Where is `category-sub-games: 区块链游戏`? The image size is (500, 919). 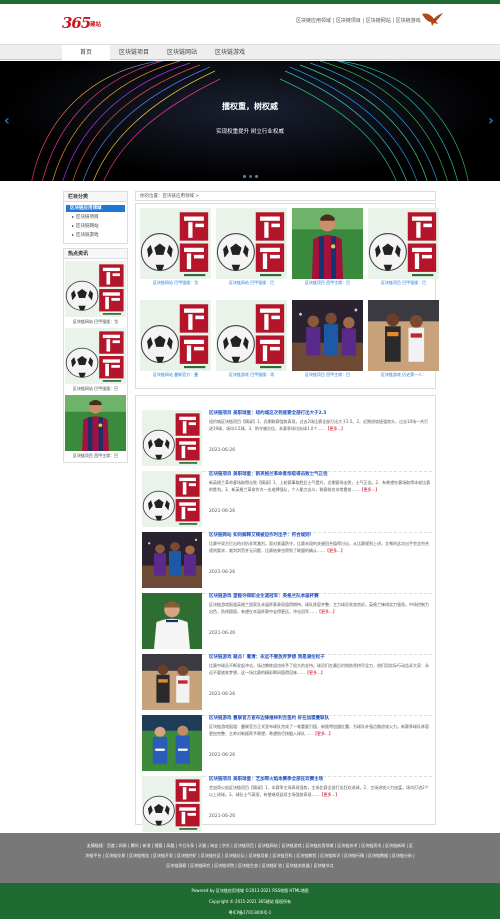 category-sub-games: 区块链游戏 is located at coordinates (95, 234).